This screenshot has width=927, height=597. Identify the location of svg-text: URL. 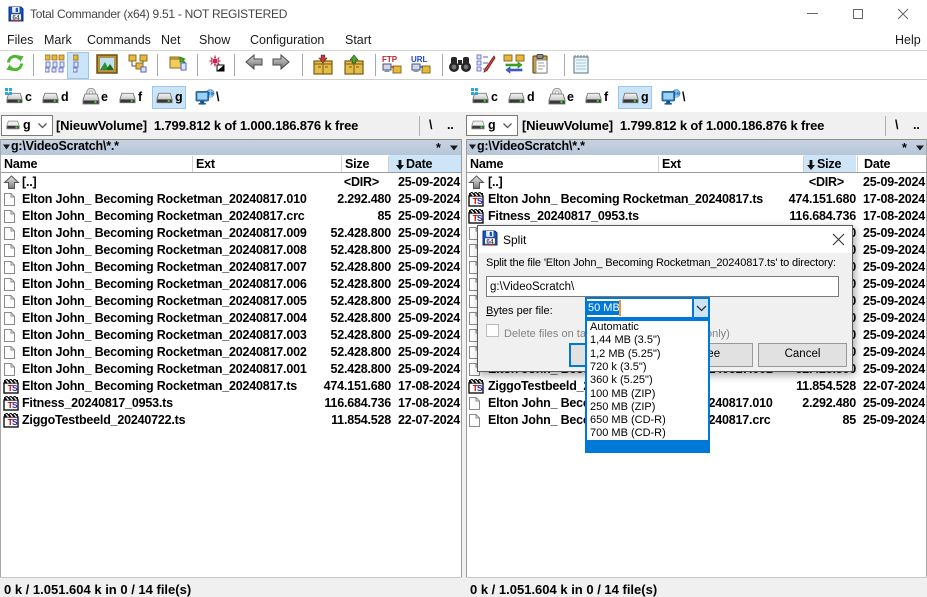
(419, 59).